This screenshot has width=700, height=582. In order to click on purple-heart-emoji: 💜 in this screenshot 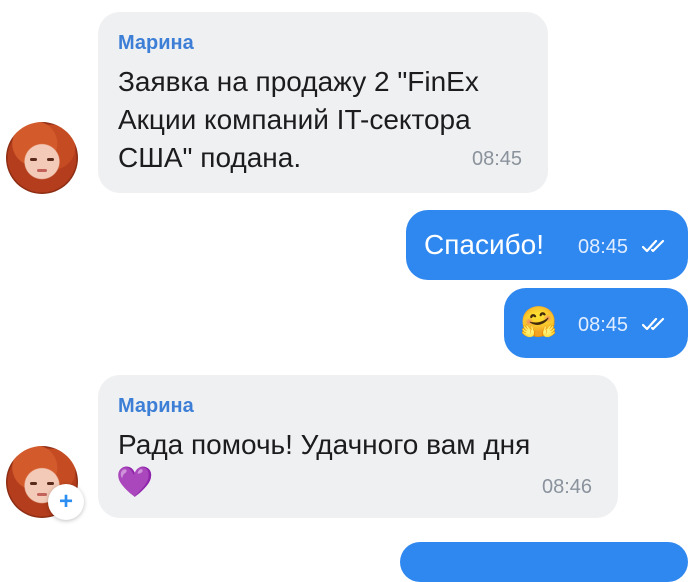, I will do `click(135, 482)`.